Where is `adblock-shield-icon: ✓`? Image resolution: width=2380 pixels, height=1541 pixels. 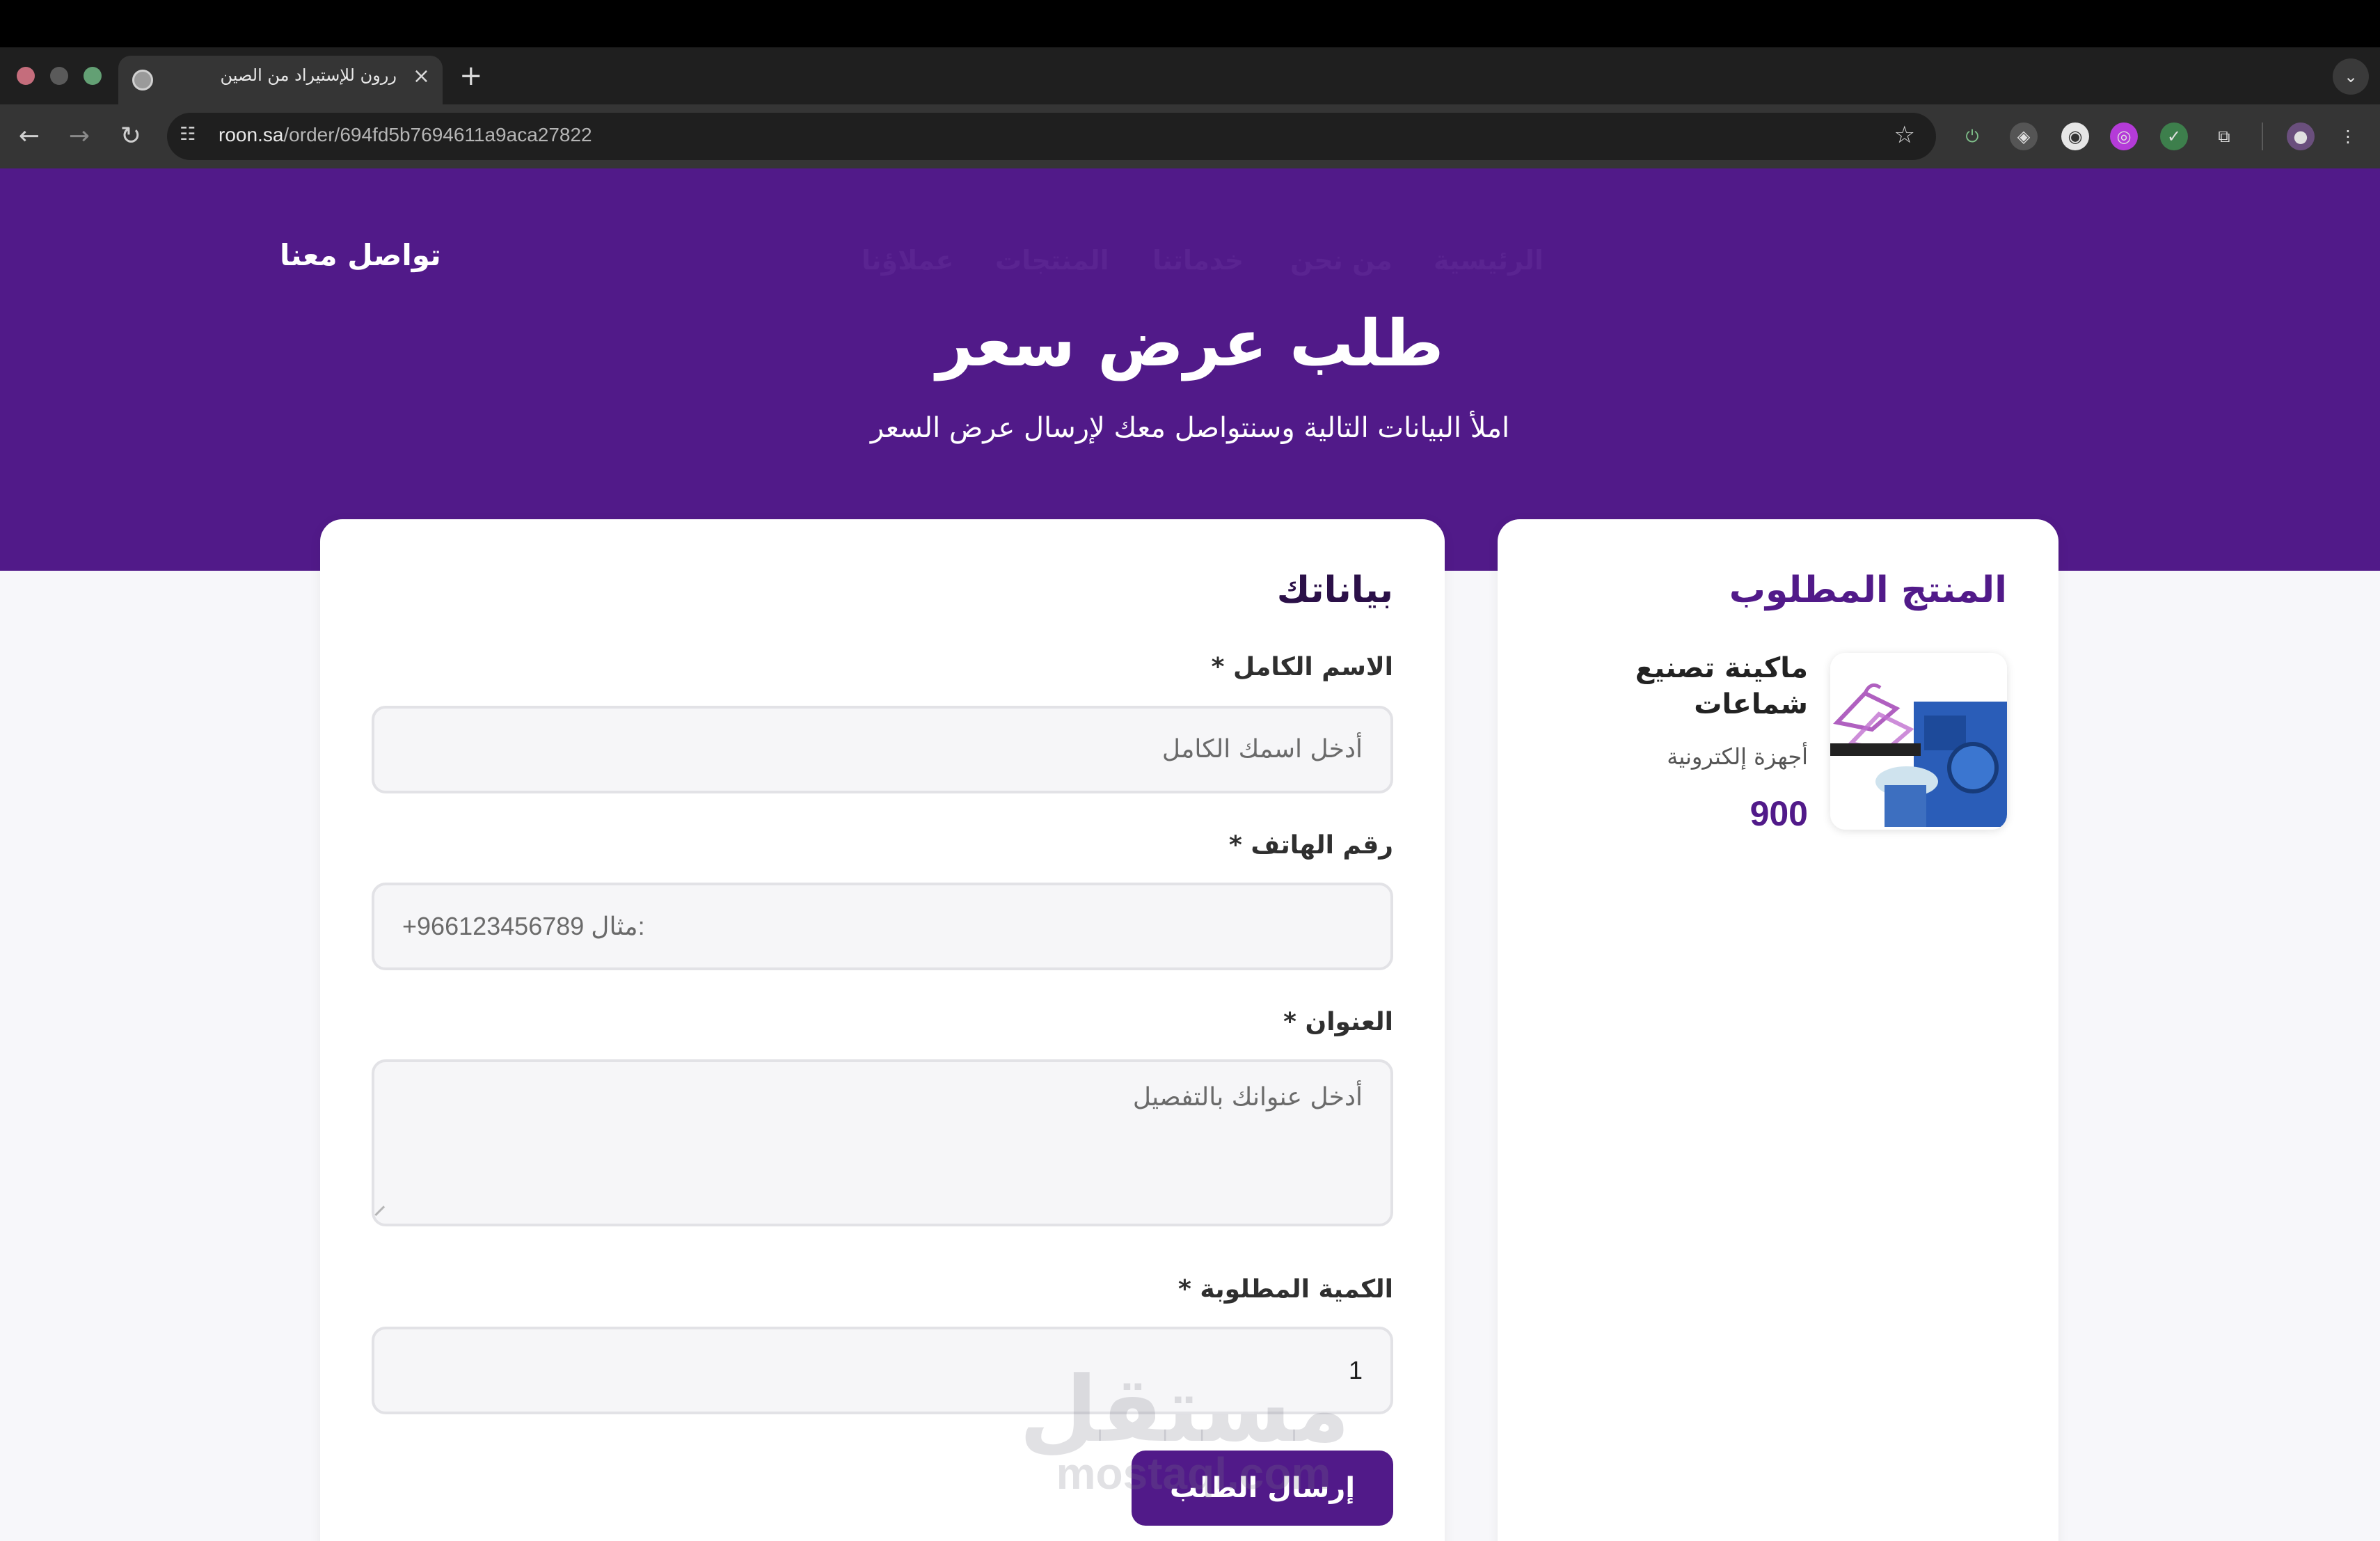
adblock-shield-icon: ✓ is located at coordinates (2174, 136).